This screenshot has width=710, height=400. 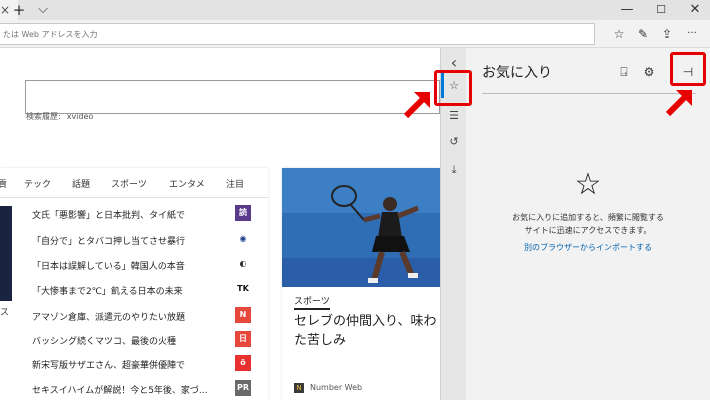 What do you see at coordinates (187, 183) in the screenshot?
I see `news-tab-entertainment: エンタメ` at bounding box center [187, 183].